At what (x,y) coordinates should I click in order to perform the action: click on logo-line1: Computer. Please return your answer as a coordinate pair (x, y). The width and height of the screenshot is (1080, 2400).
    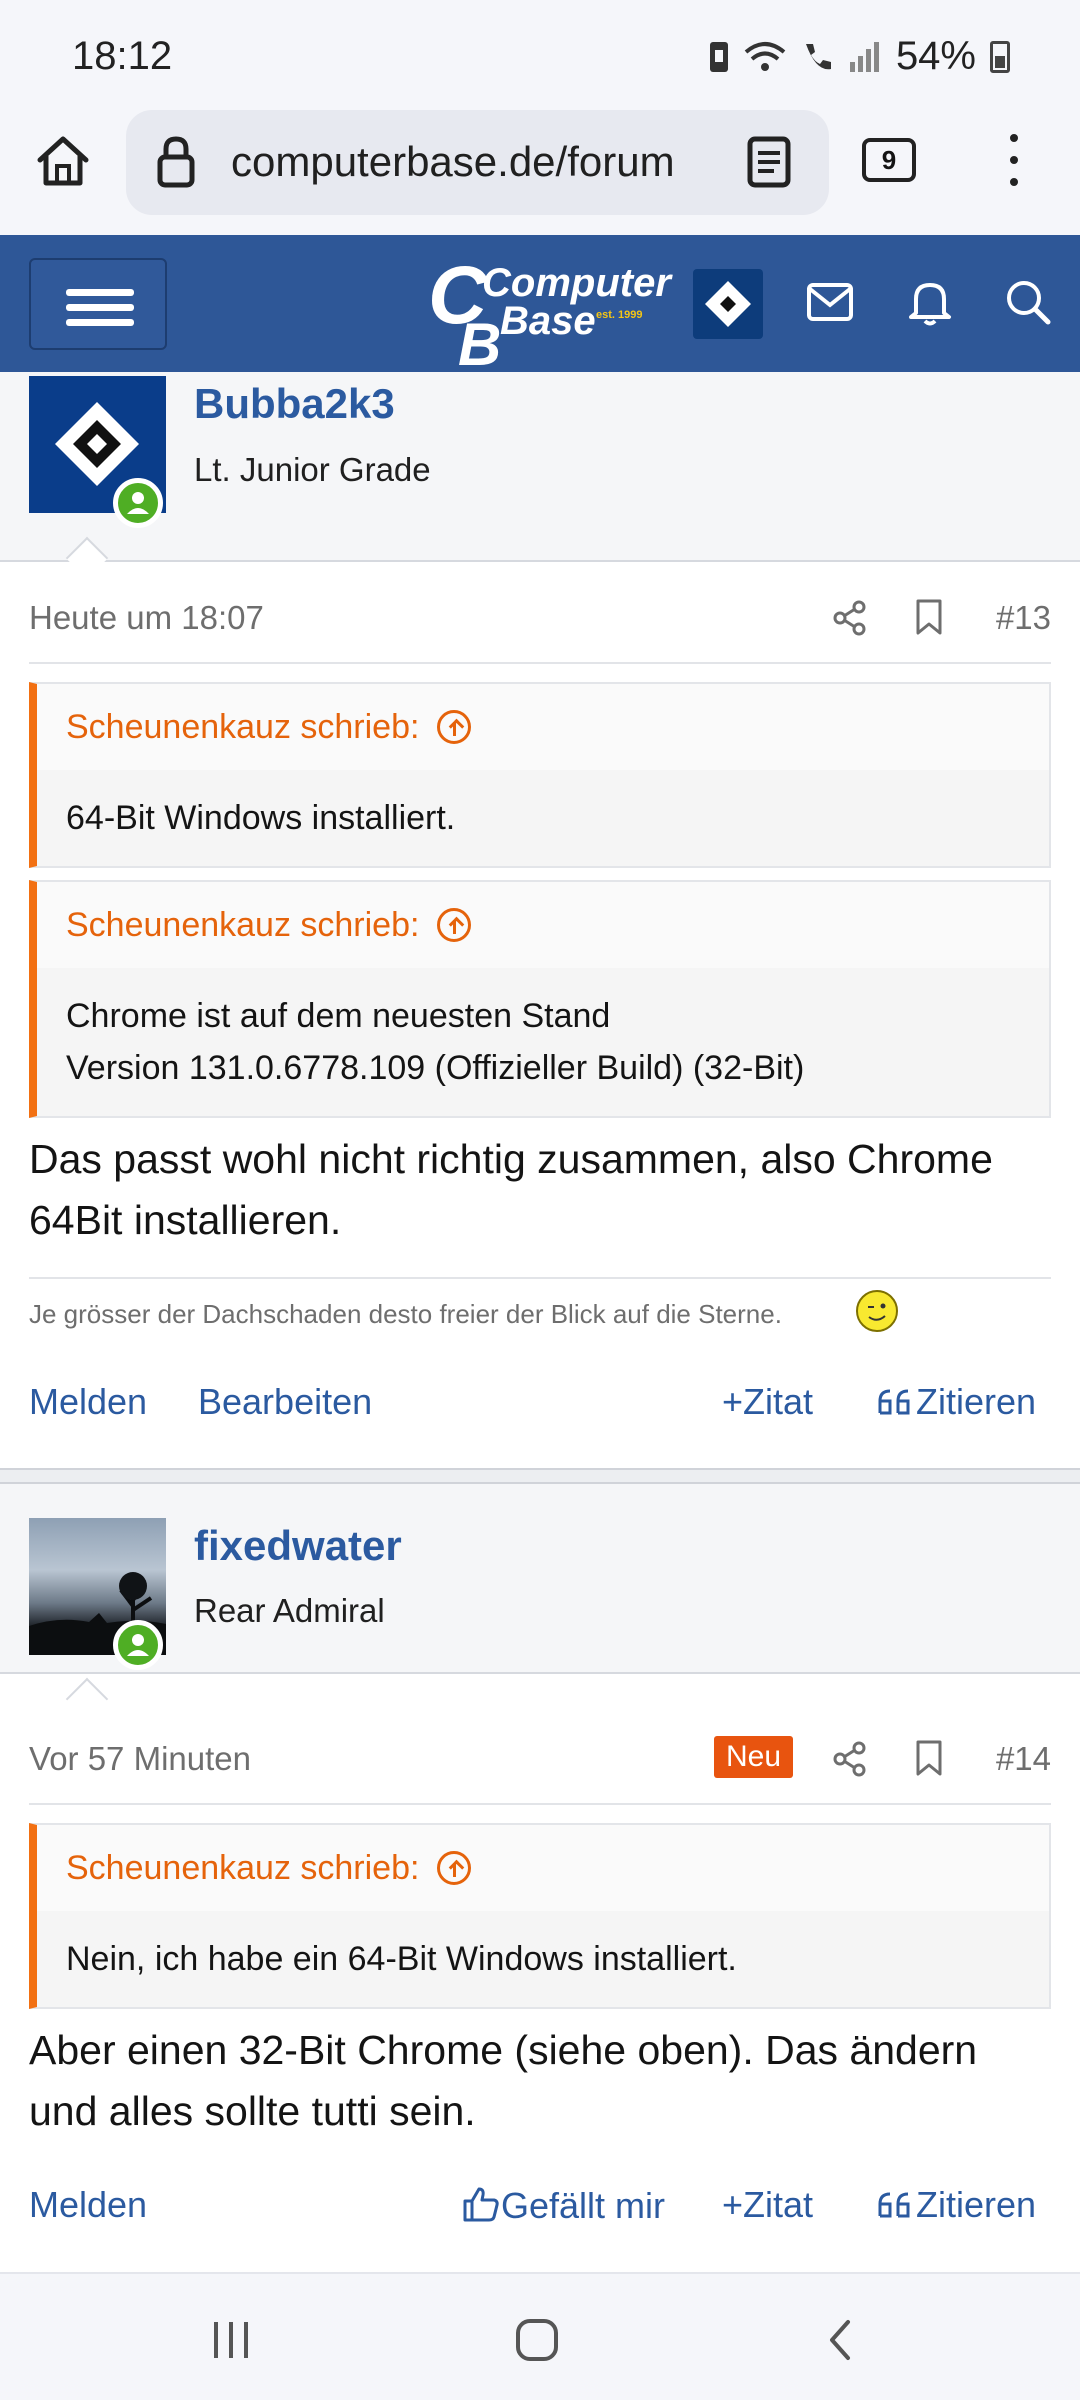
    Looking at the image, I should click on (576, 283).